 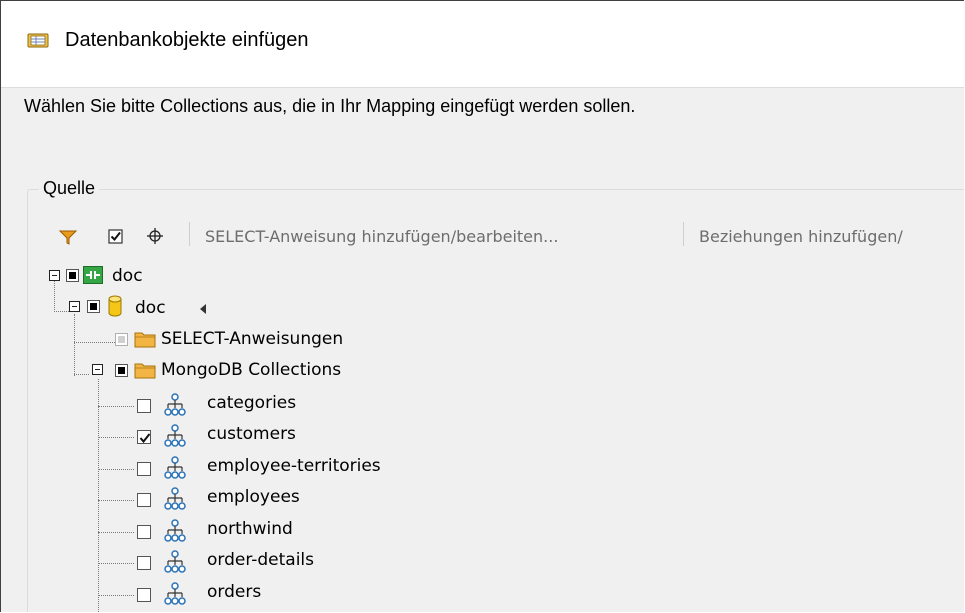 I want to click on database-cylinder-icon, so click(x=115, y=308).